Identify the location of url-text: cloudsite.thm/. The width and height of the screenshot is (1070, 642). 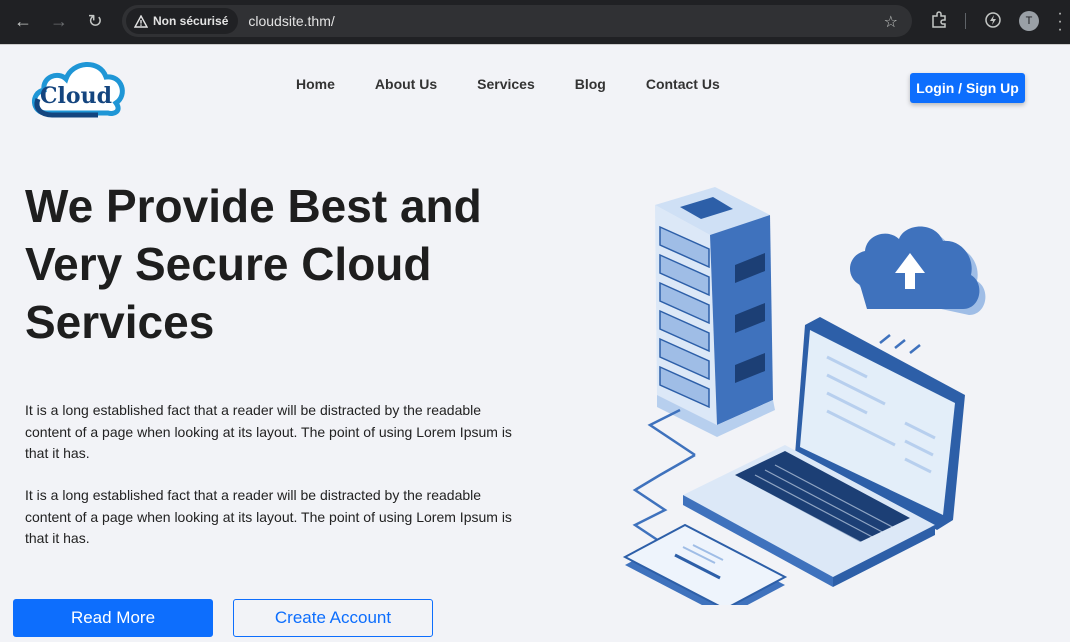
(291, 21).